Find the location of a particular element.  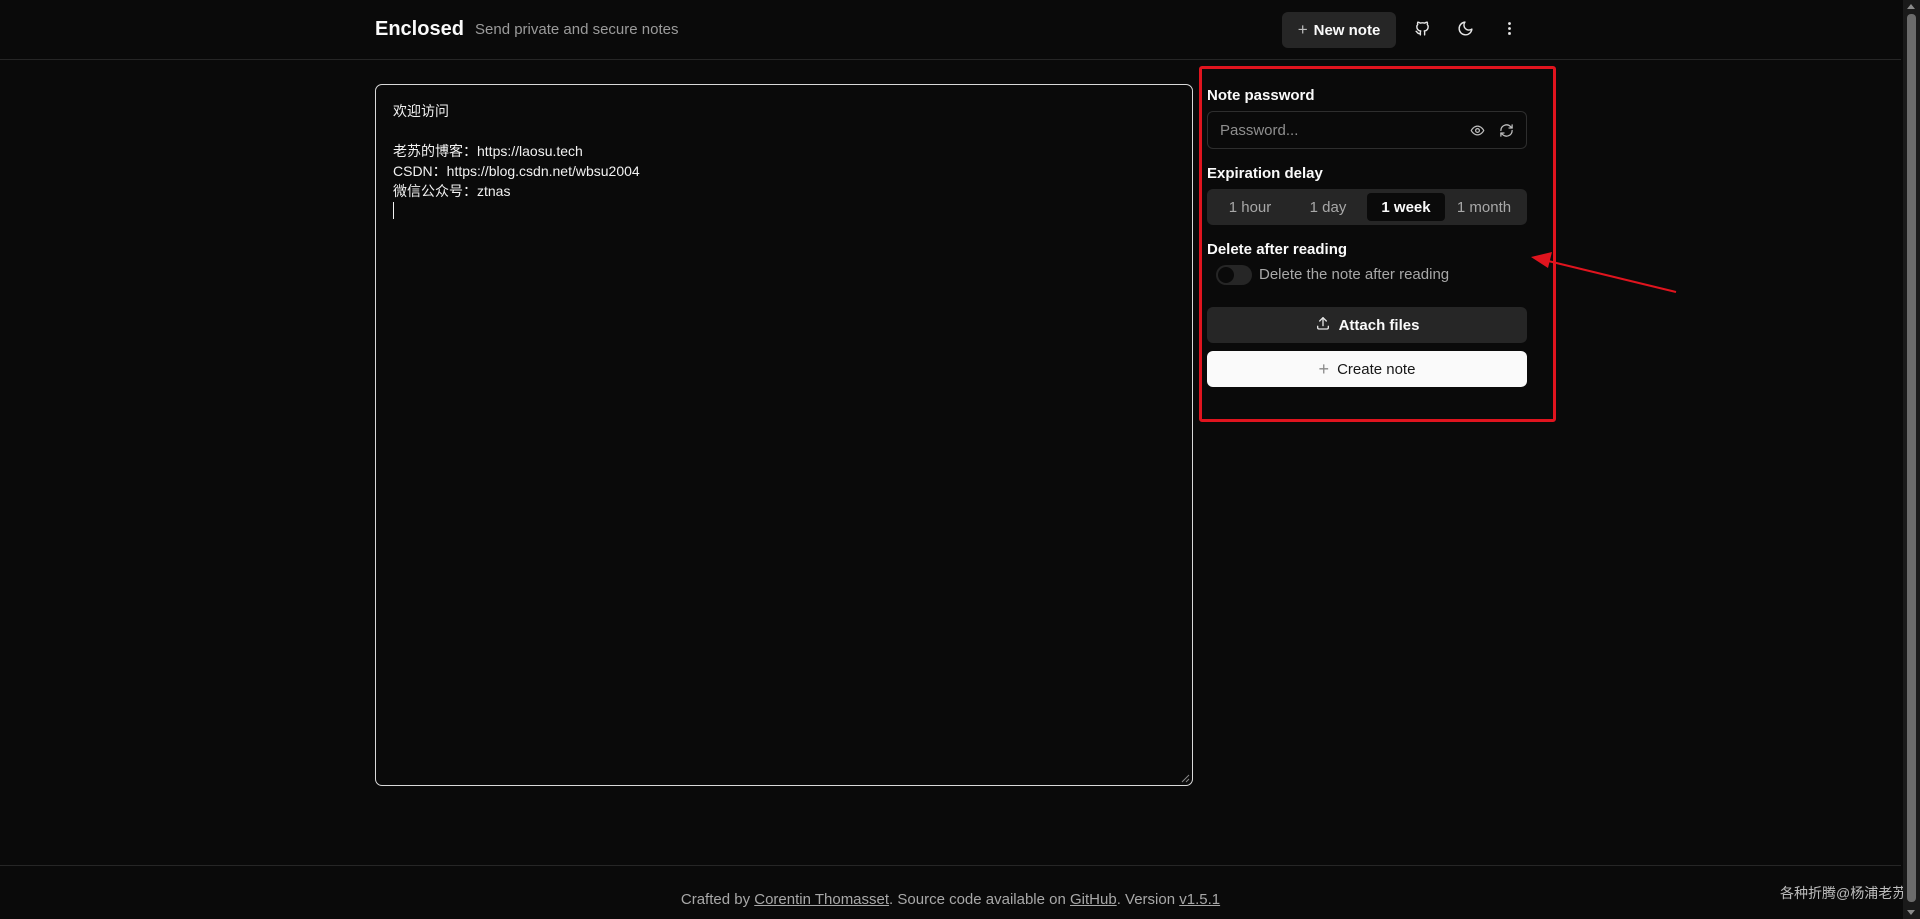

more-menu-button is located at coordinates (1509, 30).